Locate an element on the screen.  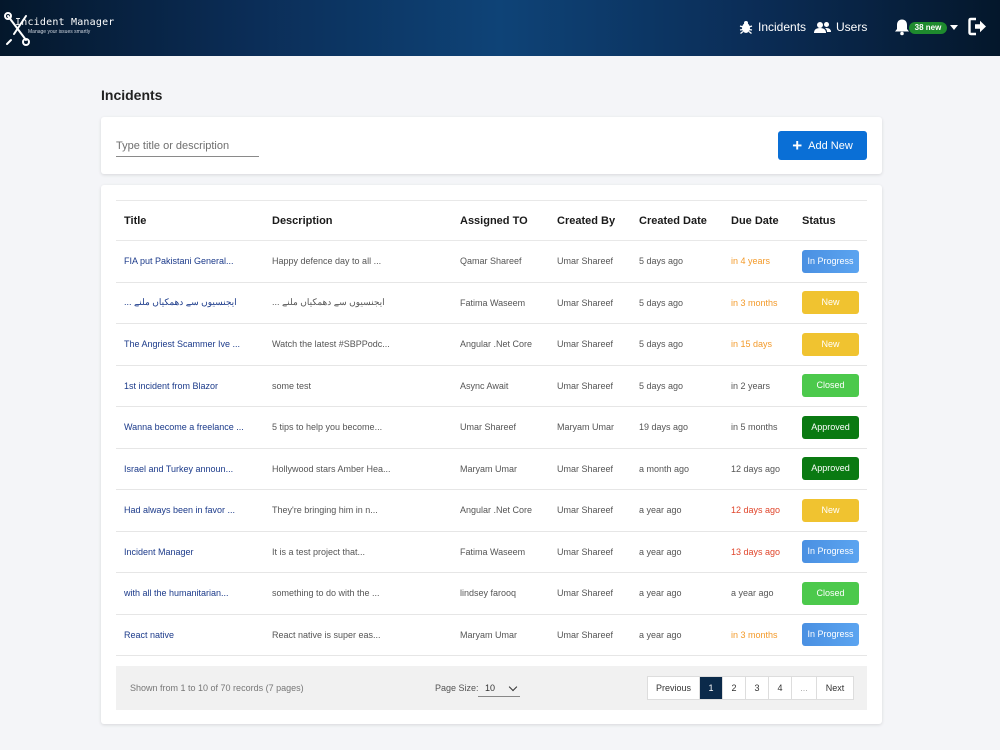
column-header-created-by: Created By is located at coordinates (590, 220).